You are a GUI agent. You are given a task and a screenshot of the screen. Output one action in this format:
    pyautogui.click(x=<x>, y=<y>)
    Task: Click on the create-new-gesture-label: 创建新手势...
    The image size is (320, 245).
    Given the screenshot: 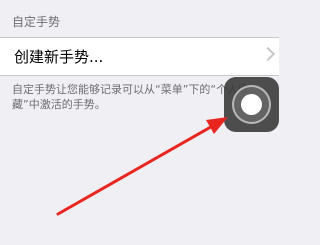 What is the action you would take?
    pyautogui.click(x=59, y=57)
    